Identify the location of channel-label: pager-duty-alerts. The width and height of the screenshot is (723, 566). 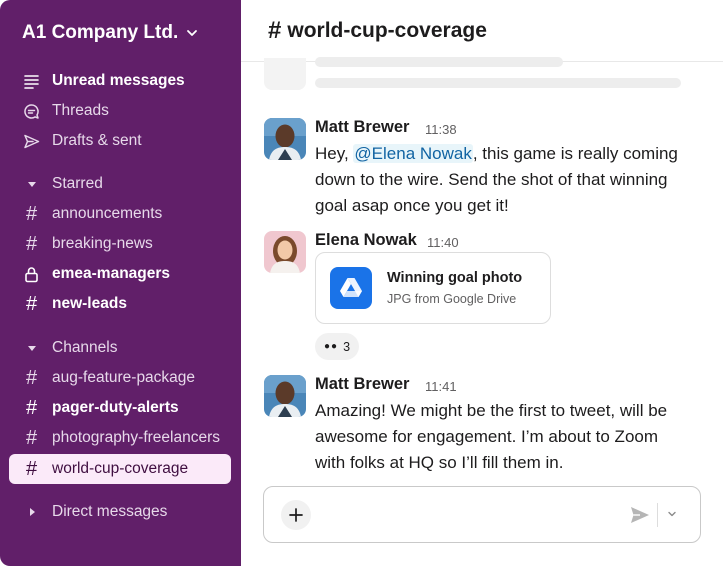
(115, 407).